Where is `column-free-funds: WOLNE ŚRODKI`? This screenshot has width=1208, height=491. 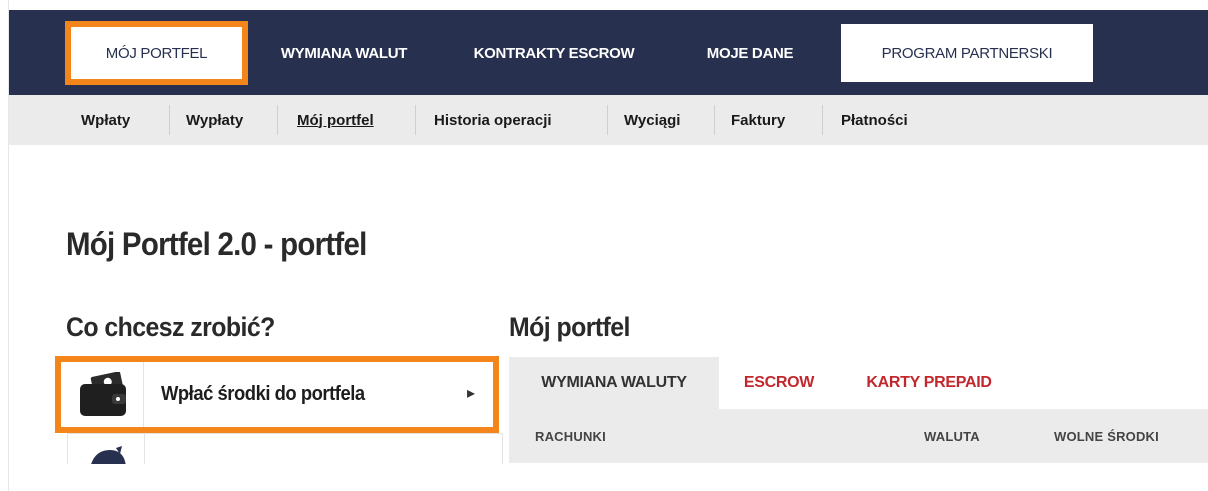 column-free-funds: WOLNE ŚRODKI is located at coordinates (1106, 436).